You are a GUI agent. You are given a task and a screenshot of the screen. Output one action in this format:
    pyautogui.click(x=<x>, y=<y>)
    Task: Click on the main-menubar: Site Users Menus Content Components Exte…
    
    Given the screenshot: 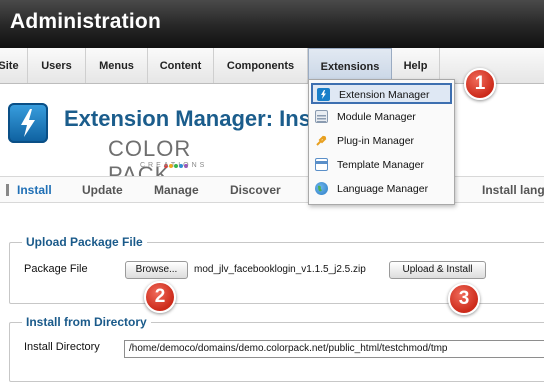 What is the action you would take?
    pyautogui.click(x=272, y=66)
    